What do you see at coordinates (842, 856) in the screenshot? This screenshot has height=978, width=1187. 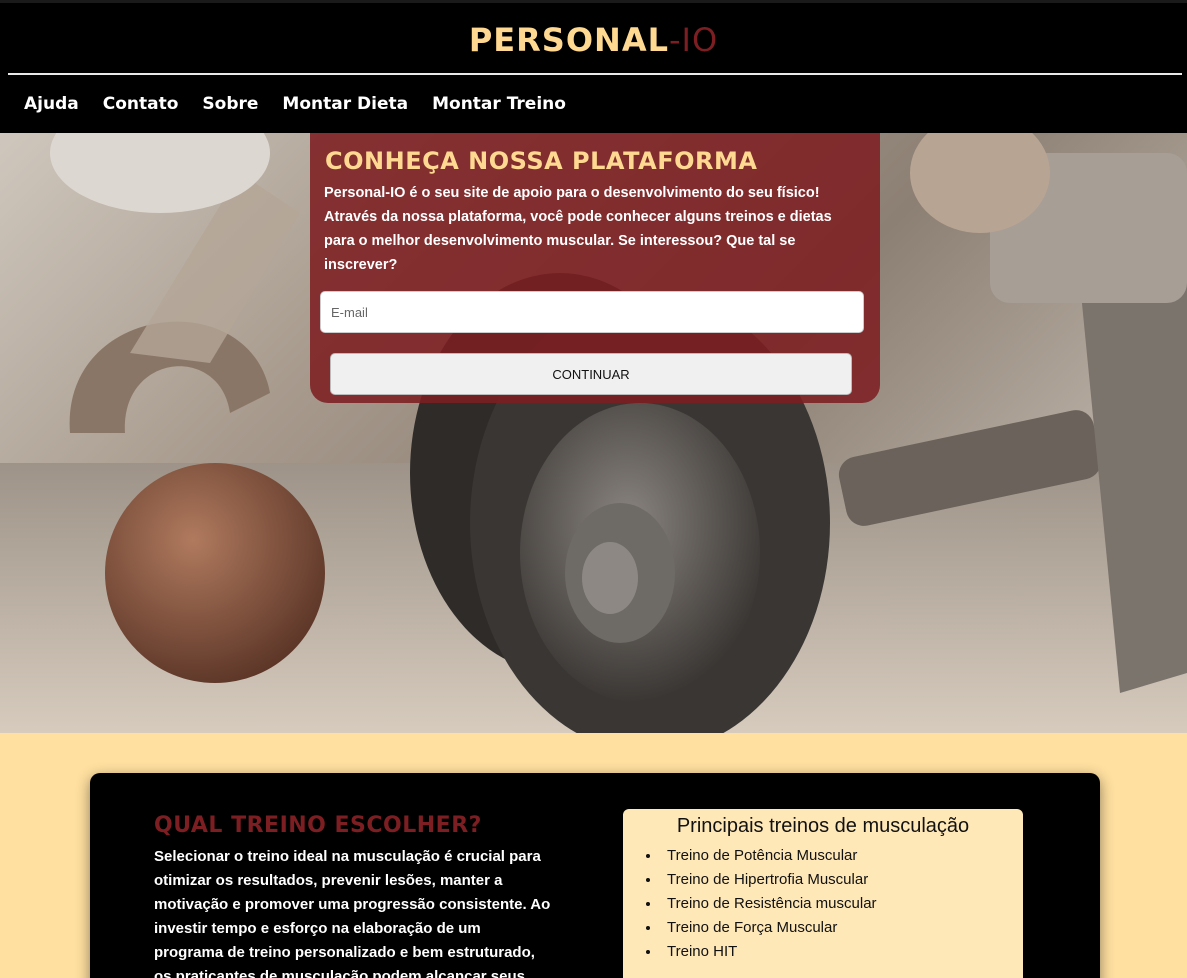 I see `list-item: Treino de Potência Muscular` at bounding box center [842, 856].